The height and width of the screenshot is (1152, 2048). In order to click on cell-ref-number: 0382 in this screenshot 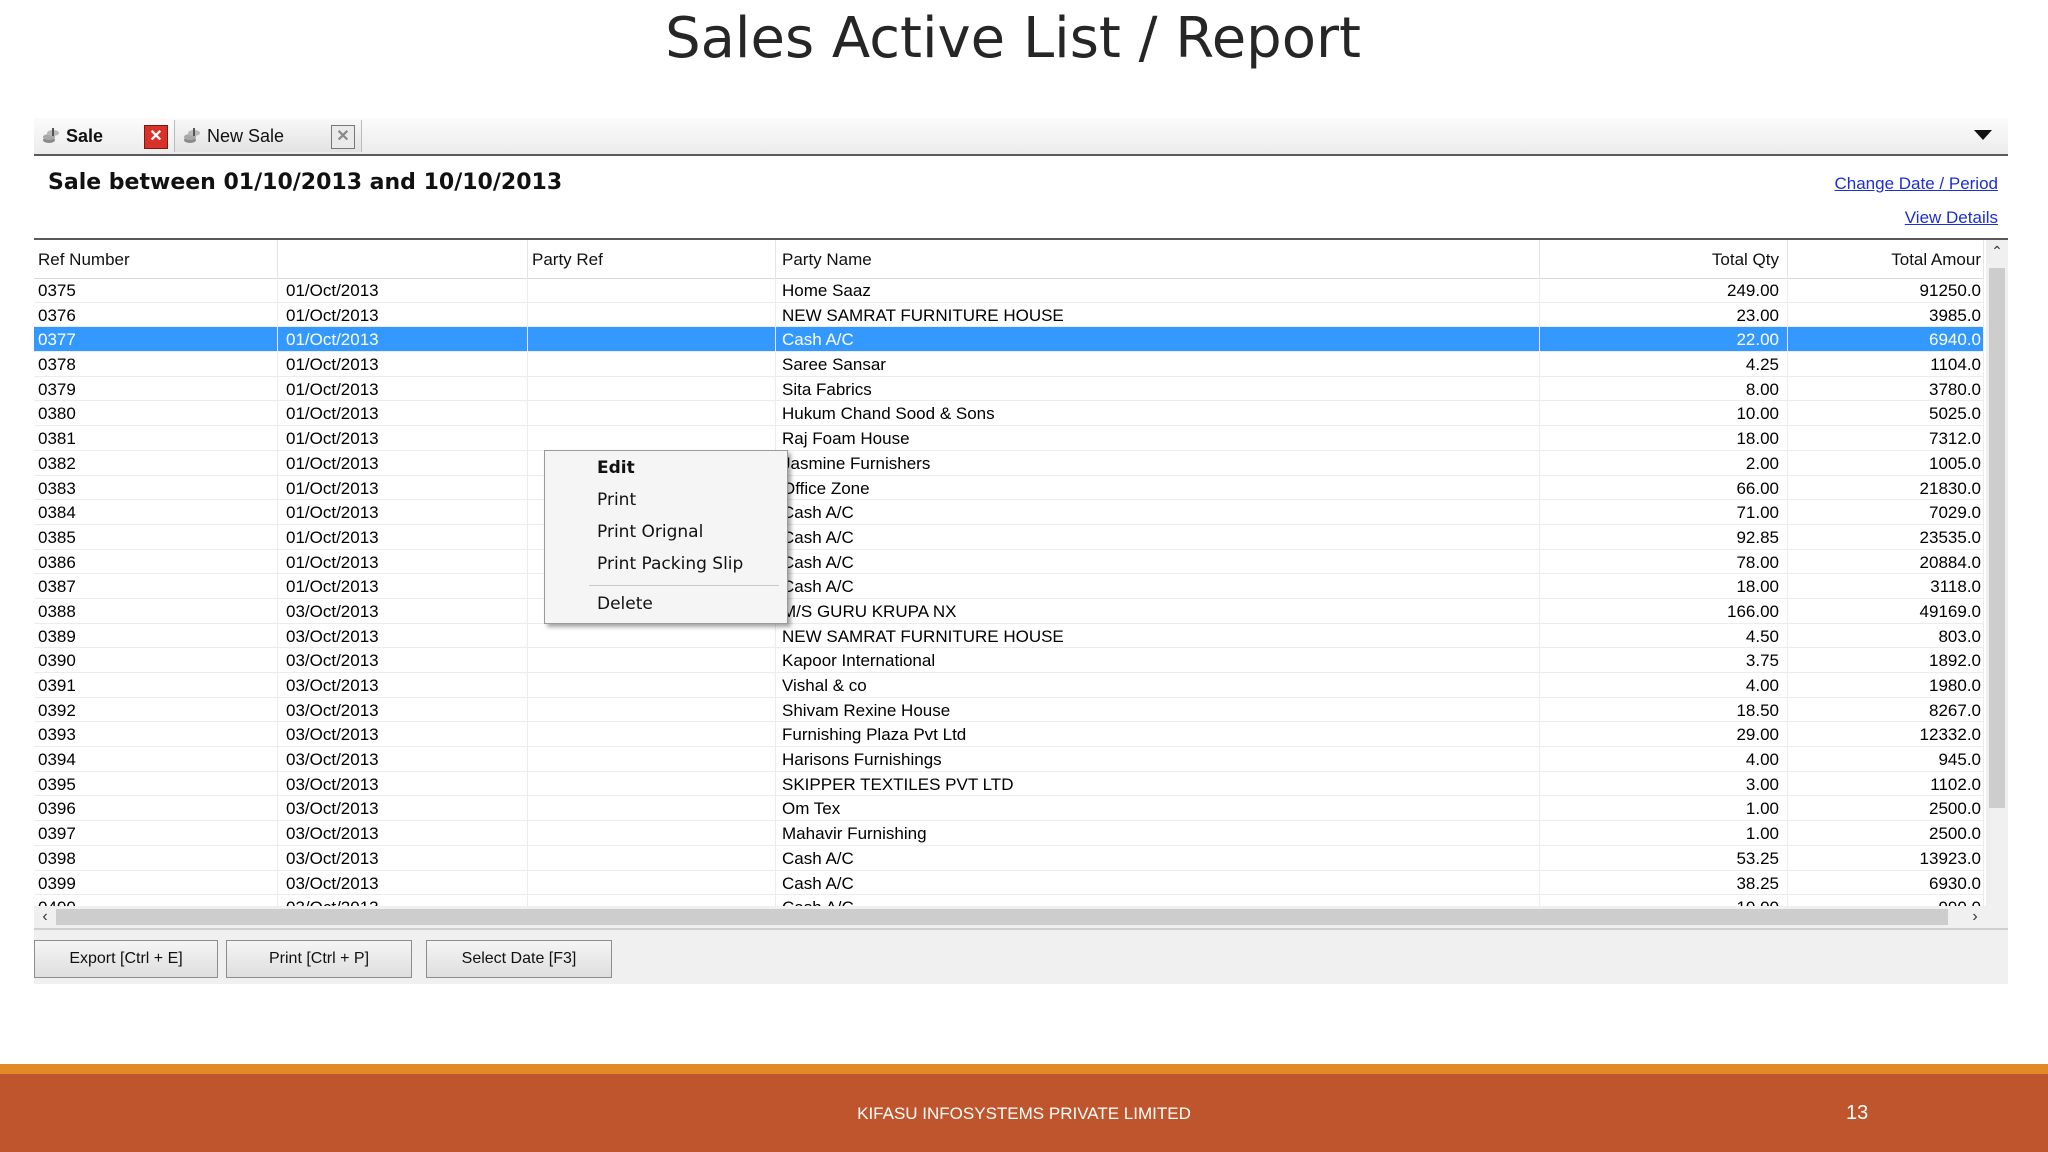, I will do `click(156, 462)`.